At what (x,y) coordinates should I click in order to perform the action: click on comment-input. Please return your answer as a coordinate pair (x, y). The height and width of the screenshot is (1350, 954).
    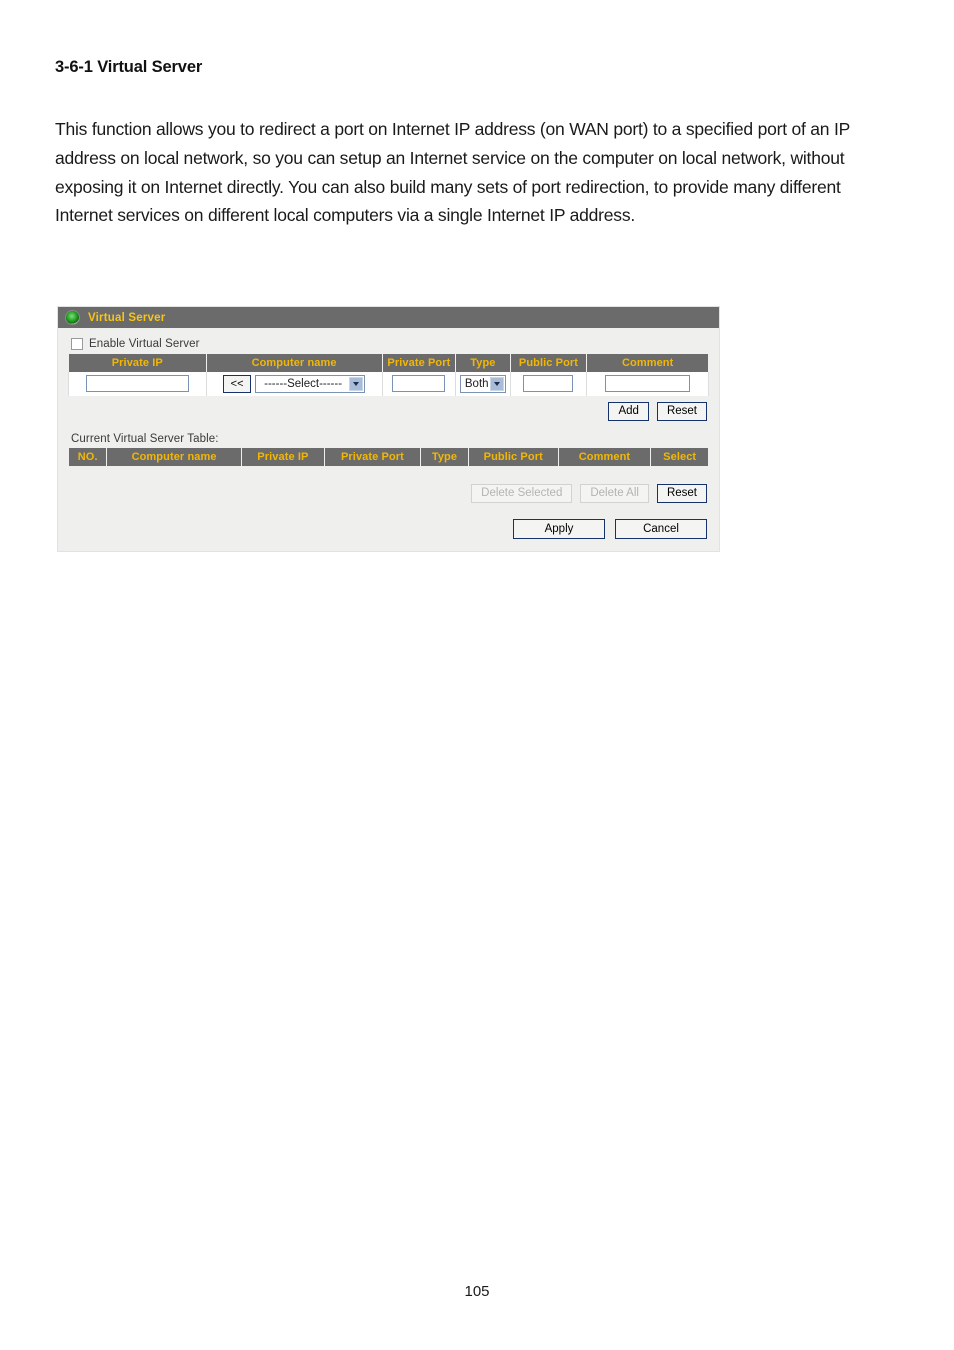
    Looking at the image, I should click on (648, 384).